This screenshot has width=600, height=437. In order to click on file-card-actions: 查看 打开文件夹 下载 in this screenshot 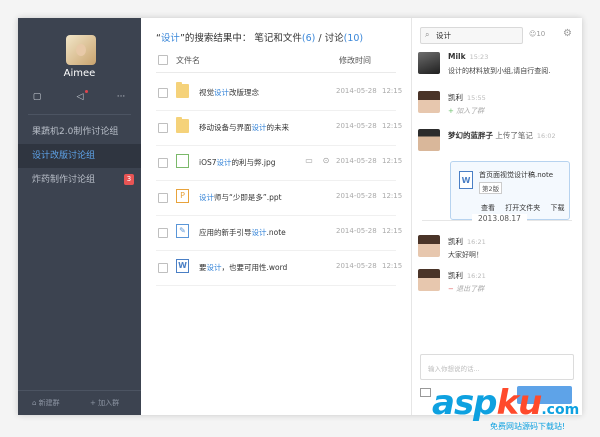, I will do `click(526, 208)`.